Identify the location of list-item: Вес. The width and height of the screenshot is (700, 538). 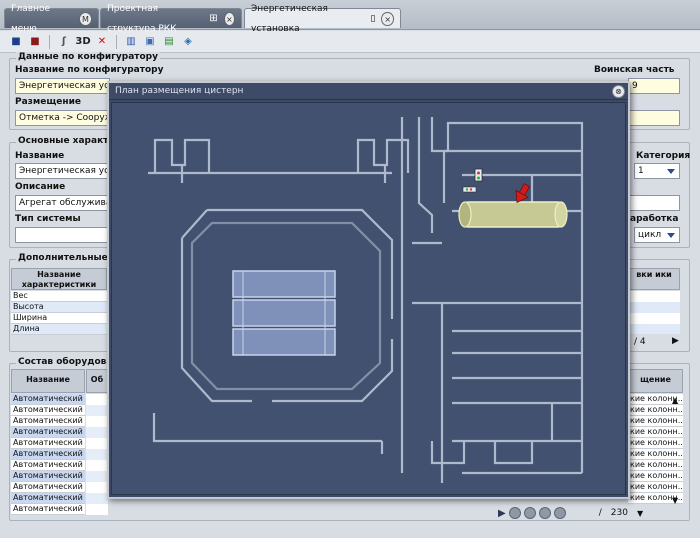
(59, 296).